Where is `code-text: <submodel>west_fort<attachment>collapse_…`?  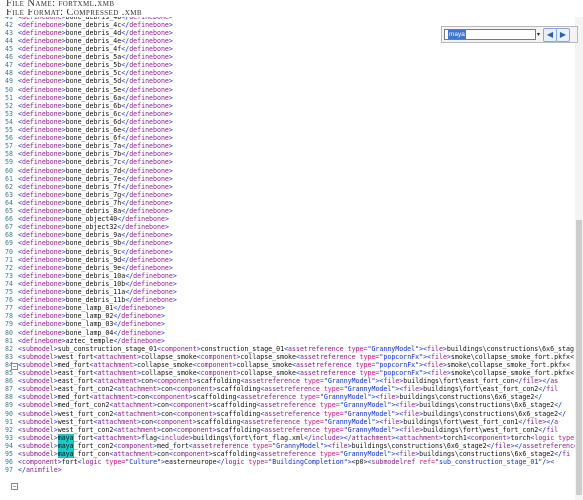
code-text: <submodel>west_fort<attachment>collapse_… is located at coordinates (296, 357).